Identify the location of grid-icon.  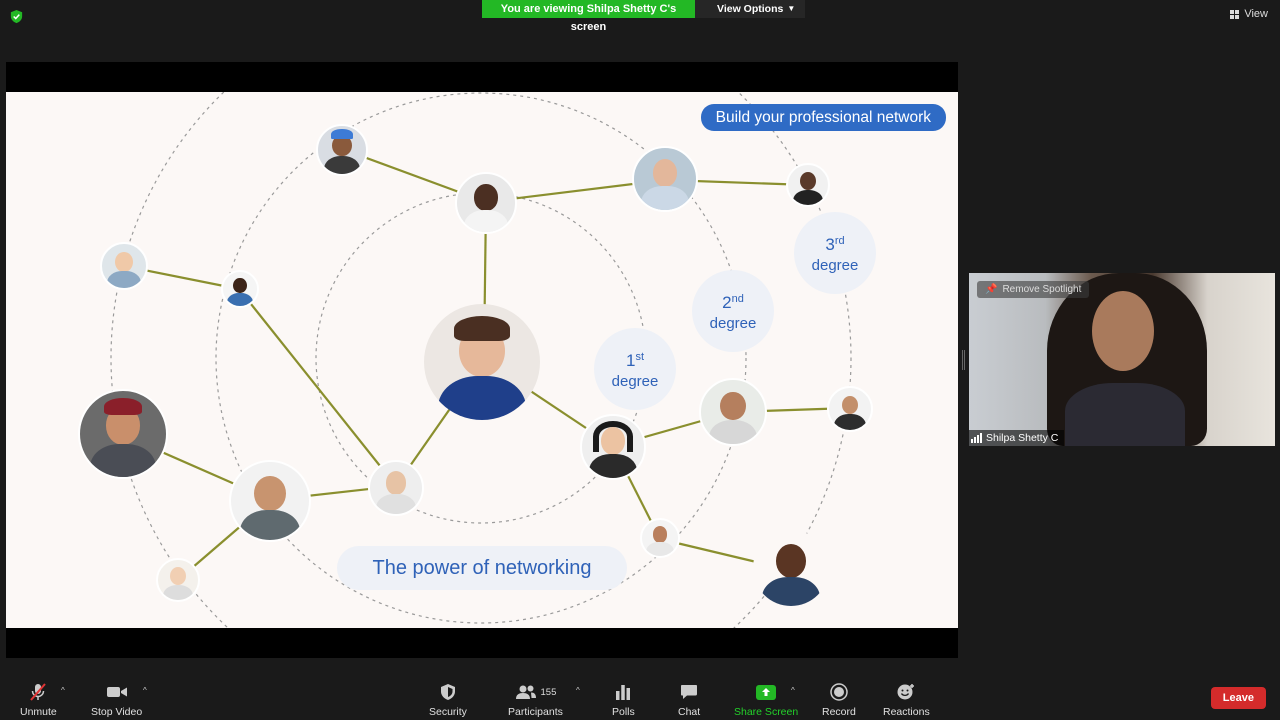
(1235, 14).